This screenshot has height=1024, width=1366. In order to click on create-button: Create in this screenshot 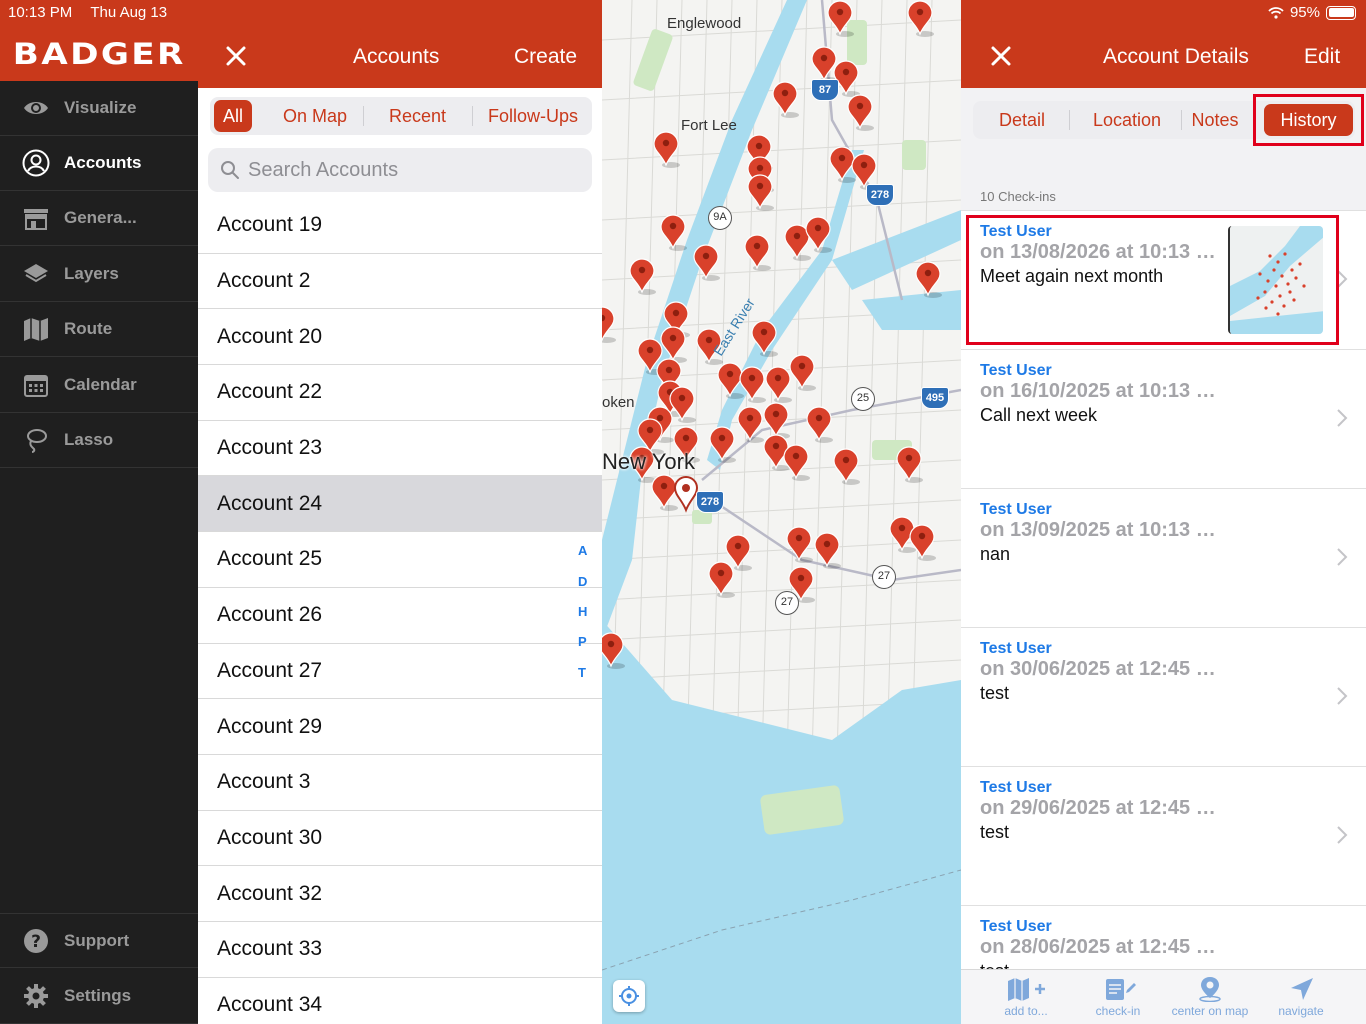, I will do `click(545, 57)`.